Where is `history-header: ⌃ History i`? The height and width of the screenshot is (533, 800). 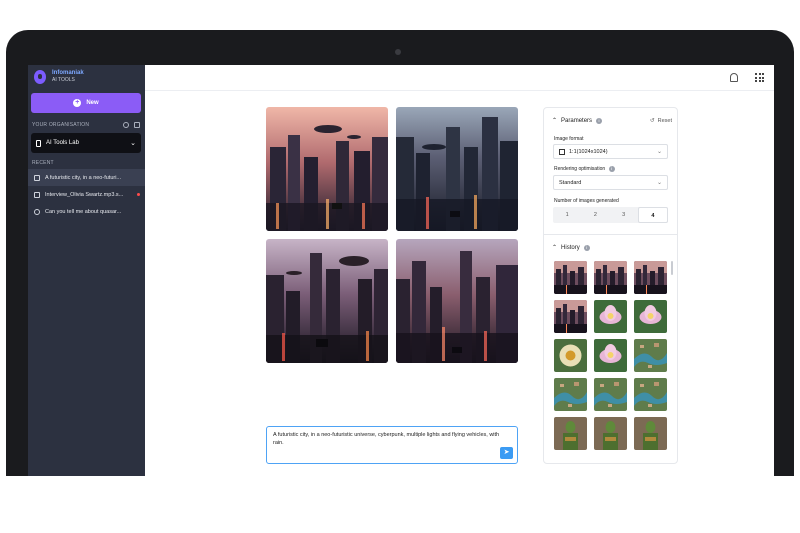 history-header: ⌃ History i is located at coordinates (571, 247).